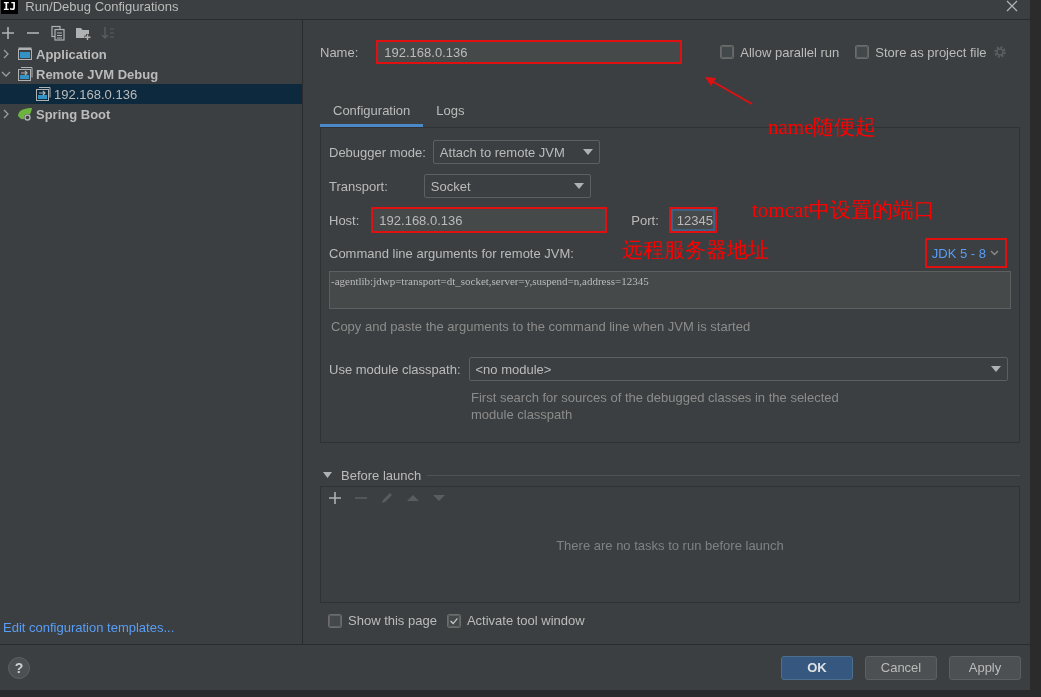  What do you see at coordinates (381, 475) in the screenshot?
I see `section-title: Before launch` at bounding box center [381, 475].